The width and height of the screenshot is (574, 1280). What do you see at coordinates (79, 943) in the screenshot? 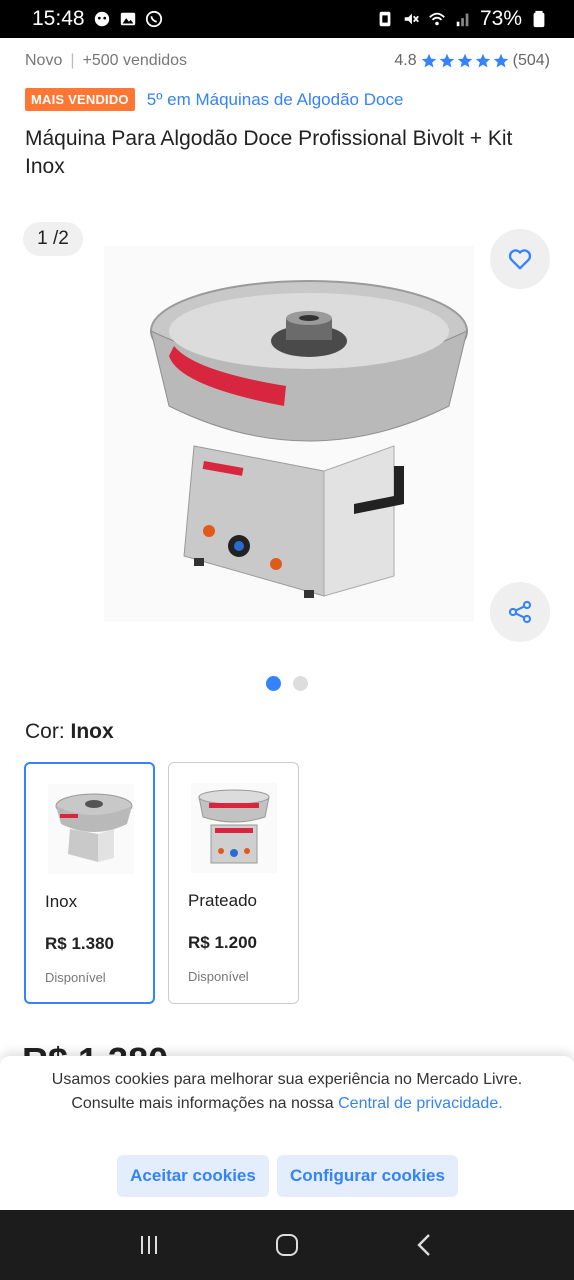
I see `variant-price: R$ 1.380` at bounding box center [79, 943].